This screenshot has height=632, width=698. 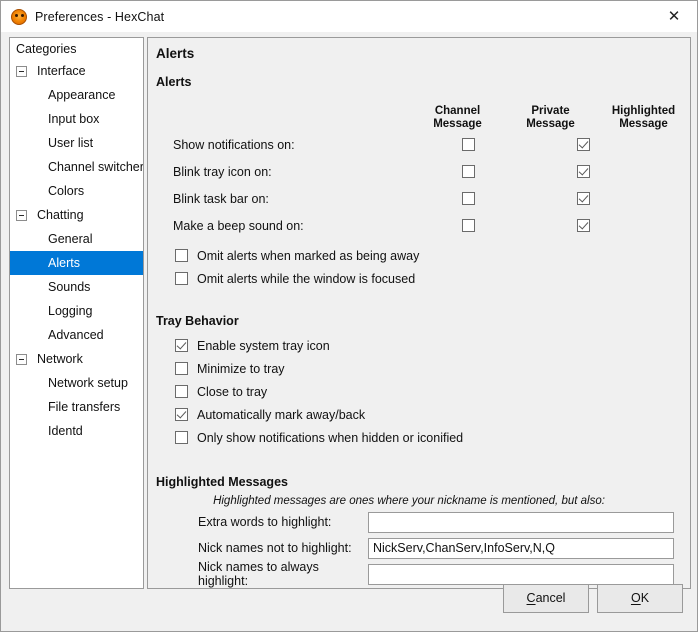 What do you see at coordinates (76, 167) in the screenshot?
I see `sidebar-item-channel-switcher: Channel switcher` at bounding box center [76, 167].